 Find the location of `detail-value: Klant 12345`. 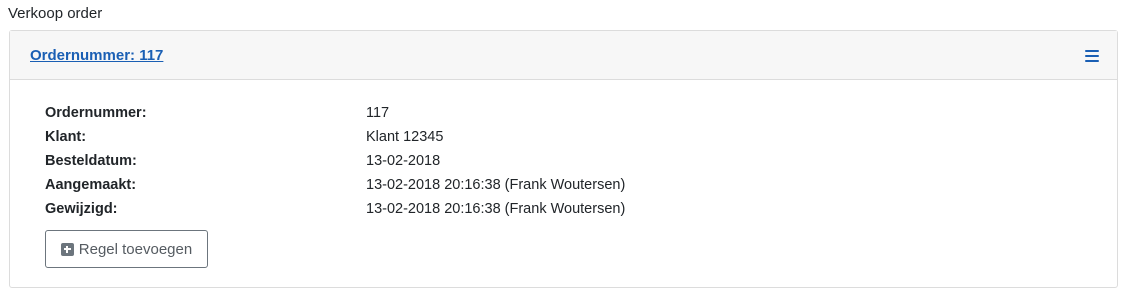

detail-value: Klant 12345 is located at coordinates (405, 137).